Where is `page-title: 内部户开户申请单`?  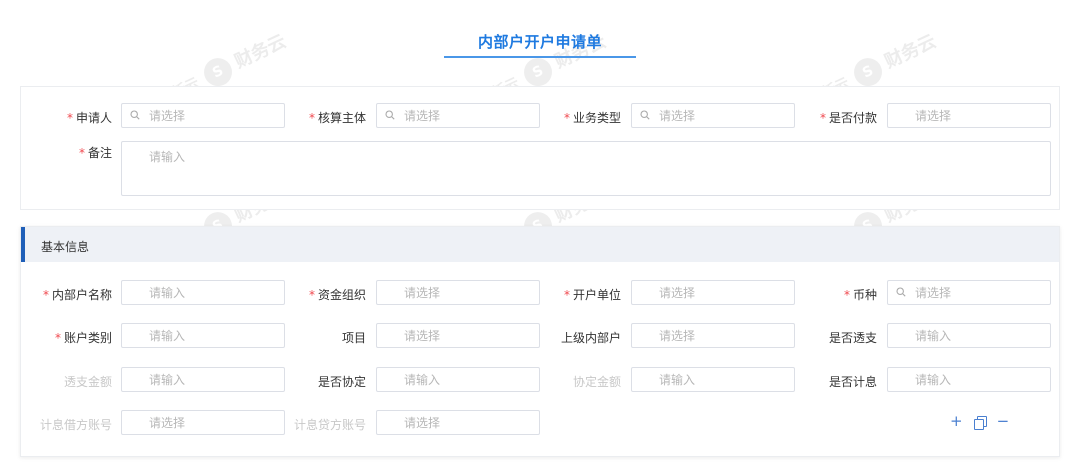
page-title: 内部户开户申请单 is located at coordinates (540, 44).